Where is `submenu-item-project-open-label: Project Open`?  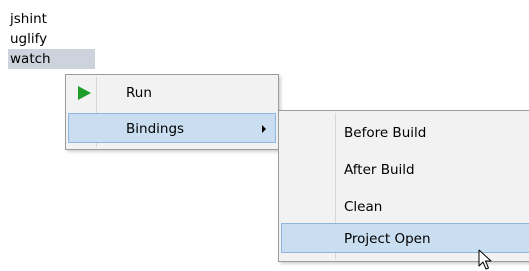 submenu-item-project-open-label: Project Open is located at coordinates (387, 239).